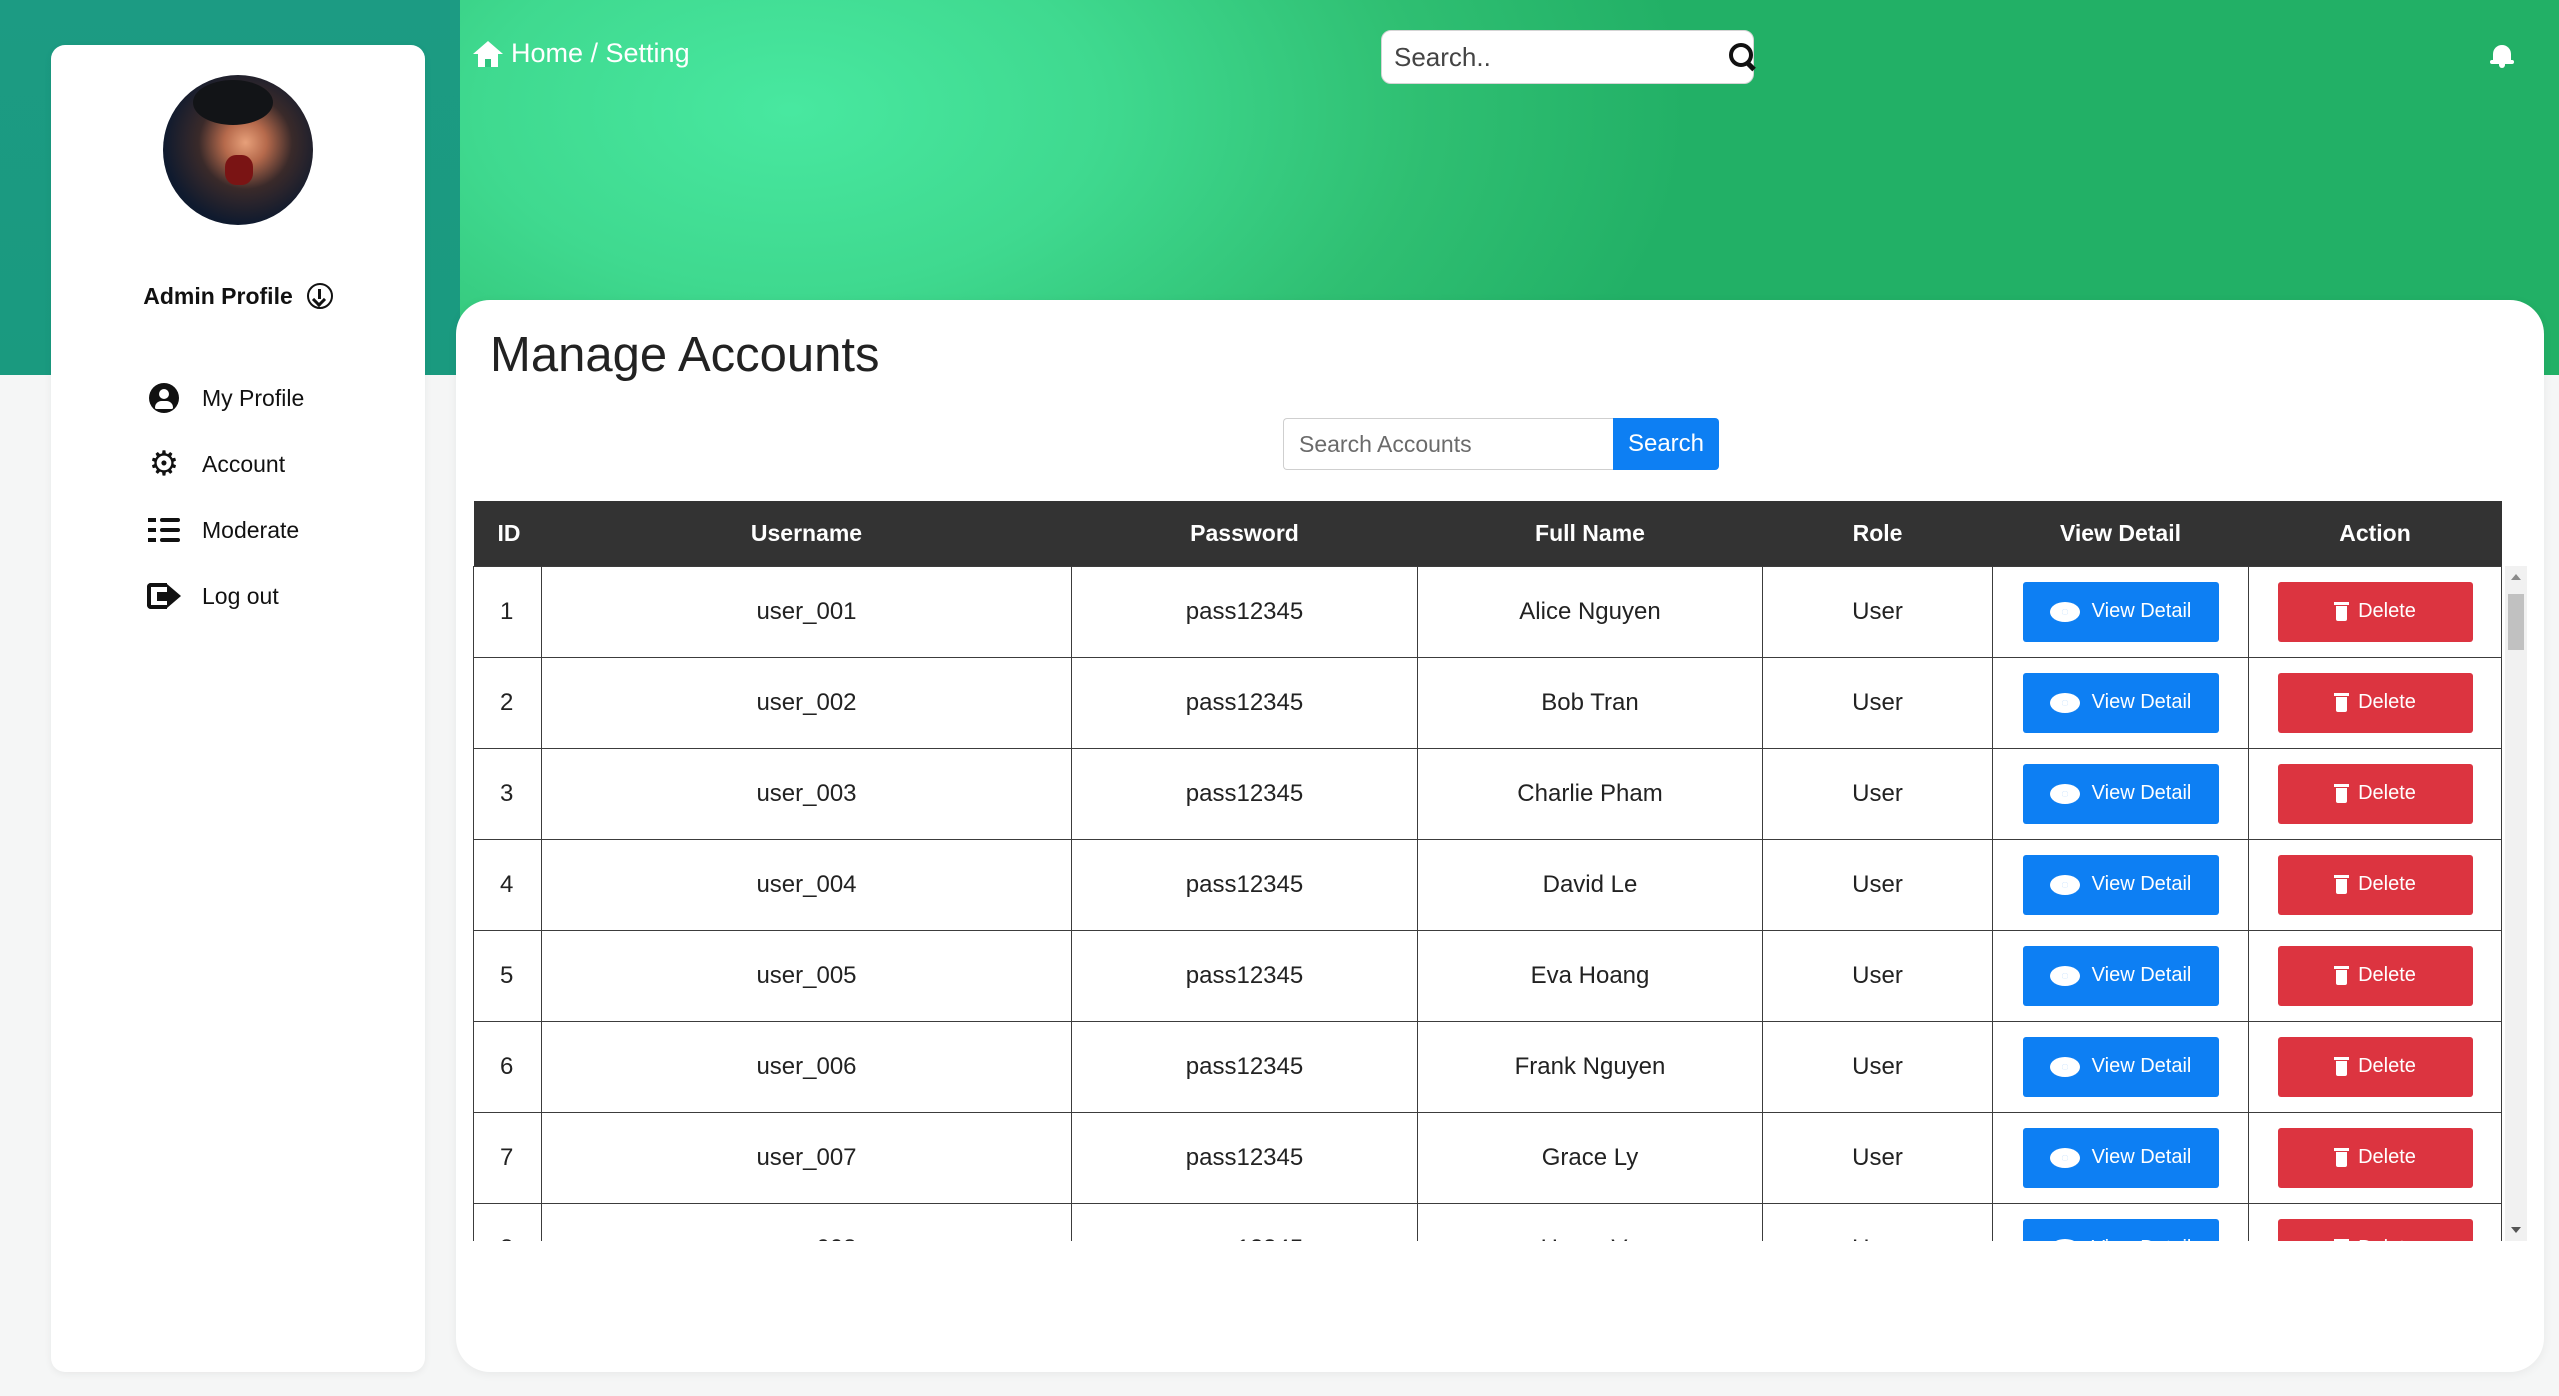 This screenshot has width=2559, height=1396. I want to click on scroll-up-icon, so click(2516, 577).